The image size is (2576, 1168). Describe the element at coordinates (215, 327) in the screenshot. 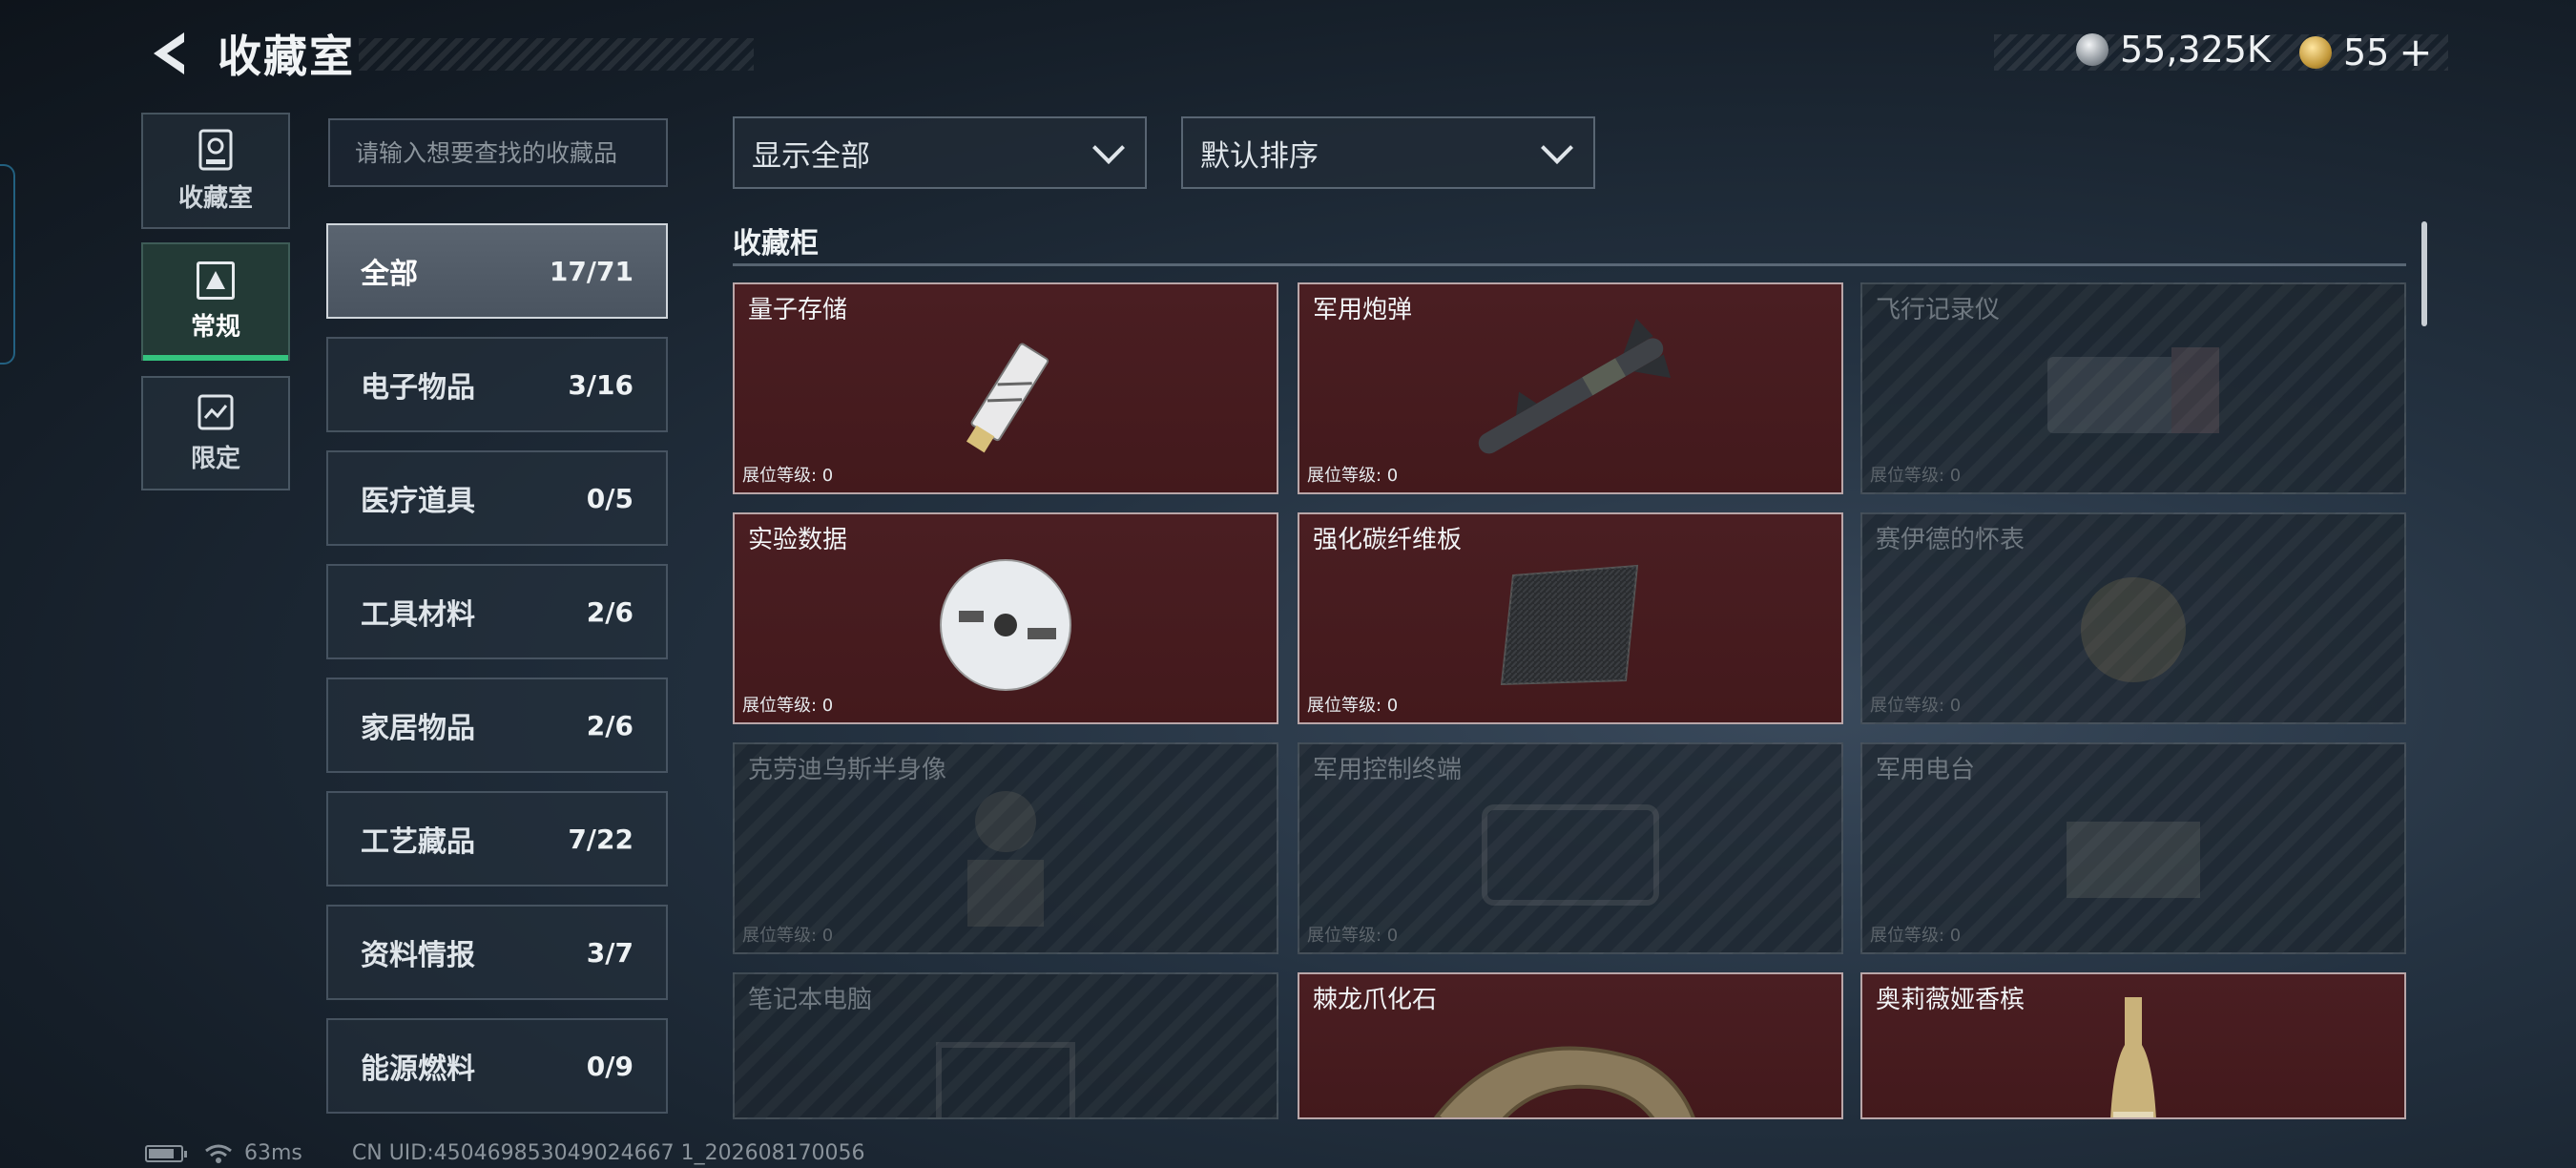

I see `nav-label: 常规` at that location.